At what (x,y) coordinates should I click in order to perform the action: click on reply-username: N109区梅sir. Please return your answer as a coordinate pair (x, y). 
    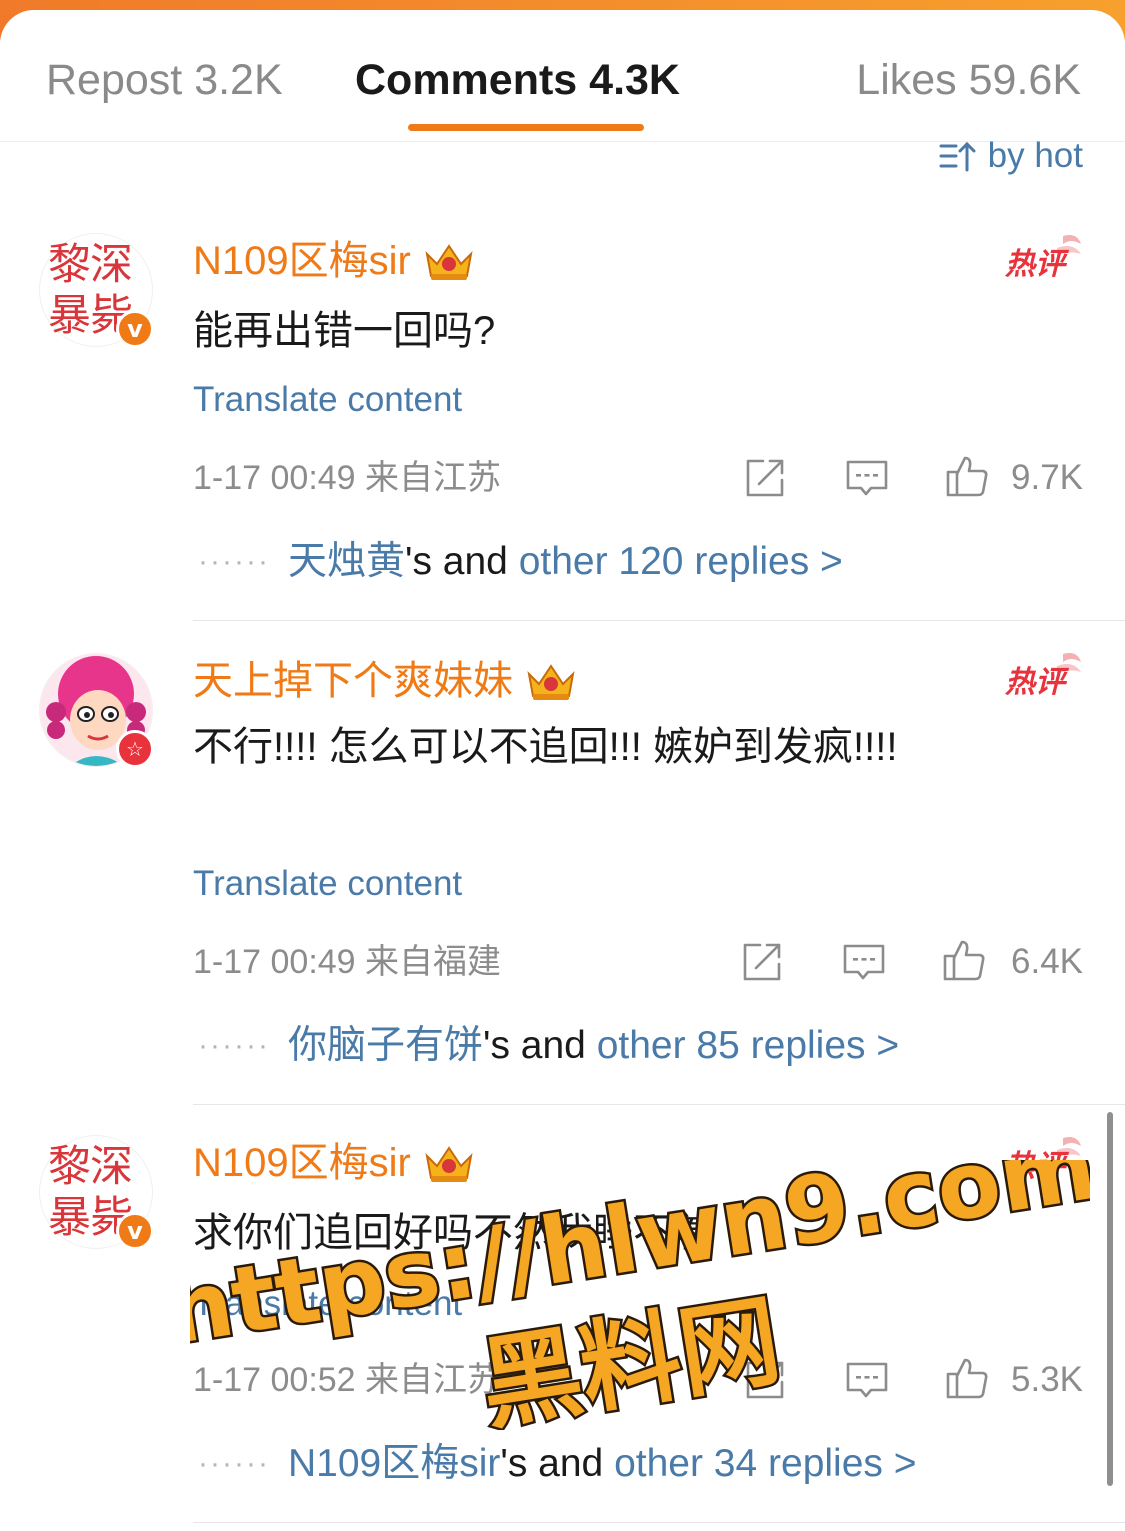
    Looking at the image, I should click on (394, 1463).